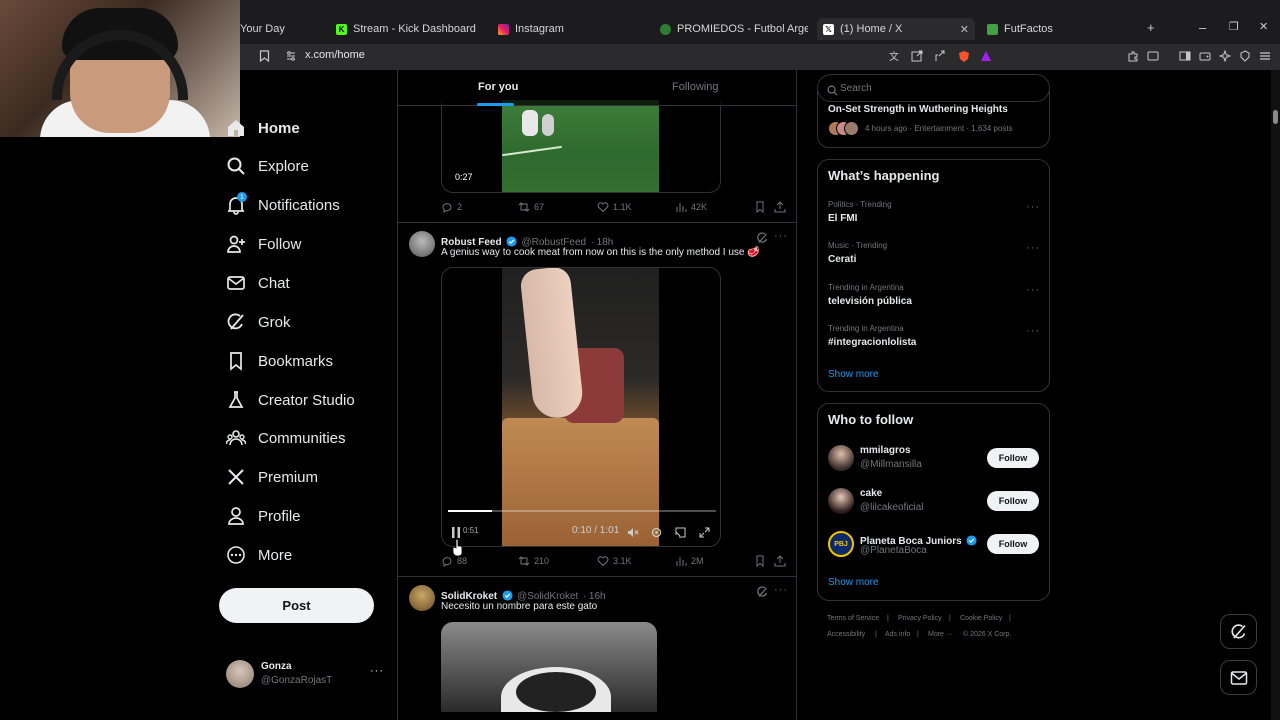  Describe the element at coordinates (454, 561) in the screenshot. I see `reply-button: 88` at that location.